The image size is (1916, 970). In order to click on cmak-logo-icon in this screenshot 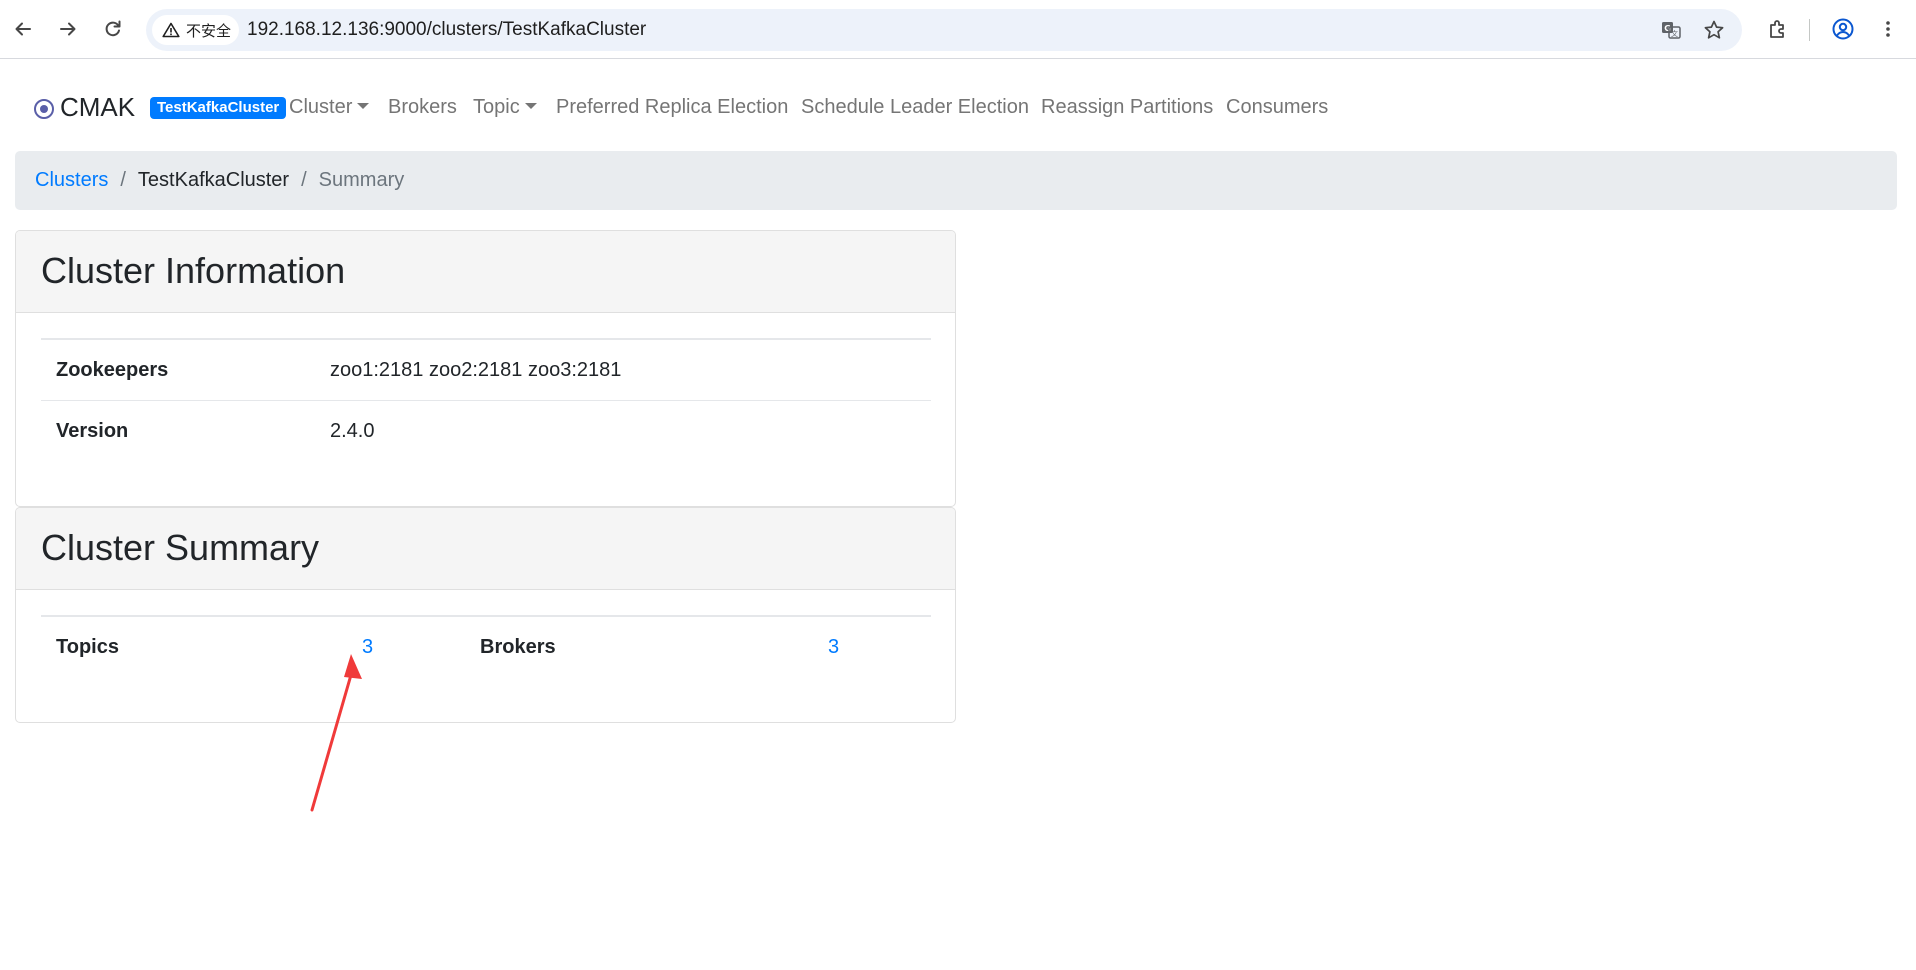, I will do `click(44, 109)`.